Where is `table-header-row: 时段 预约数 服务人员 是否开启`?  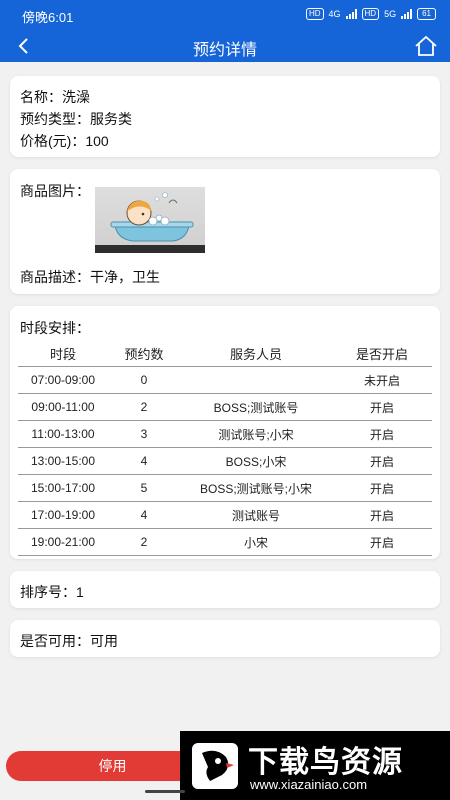 table-header-row: 时段 预约数 服务人员 是否开启 is located at coordinates (225, 353).